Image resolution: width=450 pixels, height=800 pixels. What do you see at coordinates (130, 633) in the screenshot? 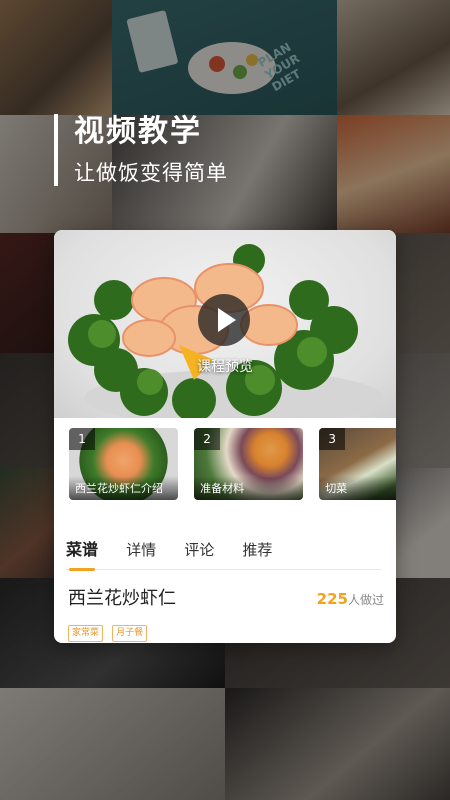
I see `recipe-tag: 月子餐` at bounding box center [130, 633].